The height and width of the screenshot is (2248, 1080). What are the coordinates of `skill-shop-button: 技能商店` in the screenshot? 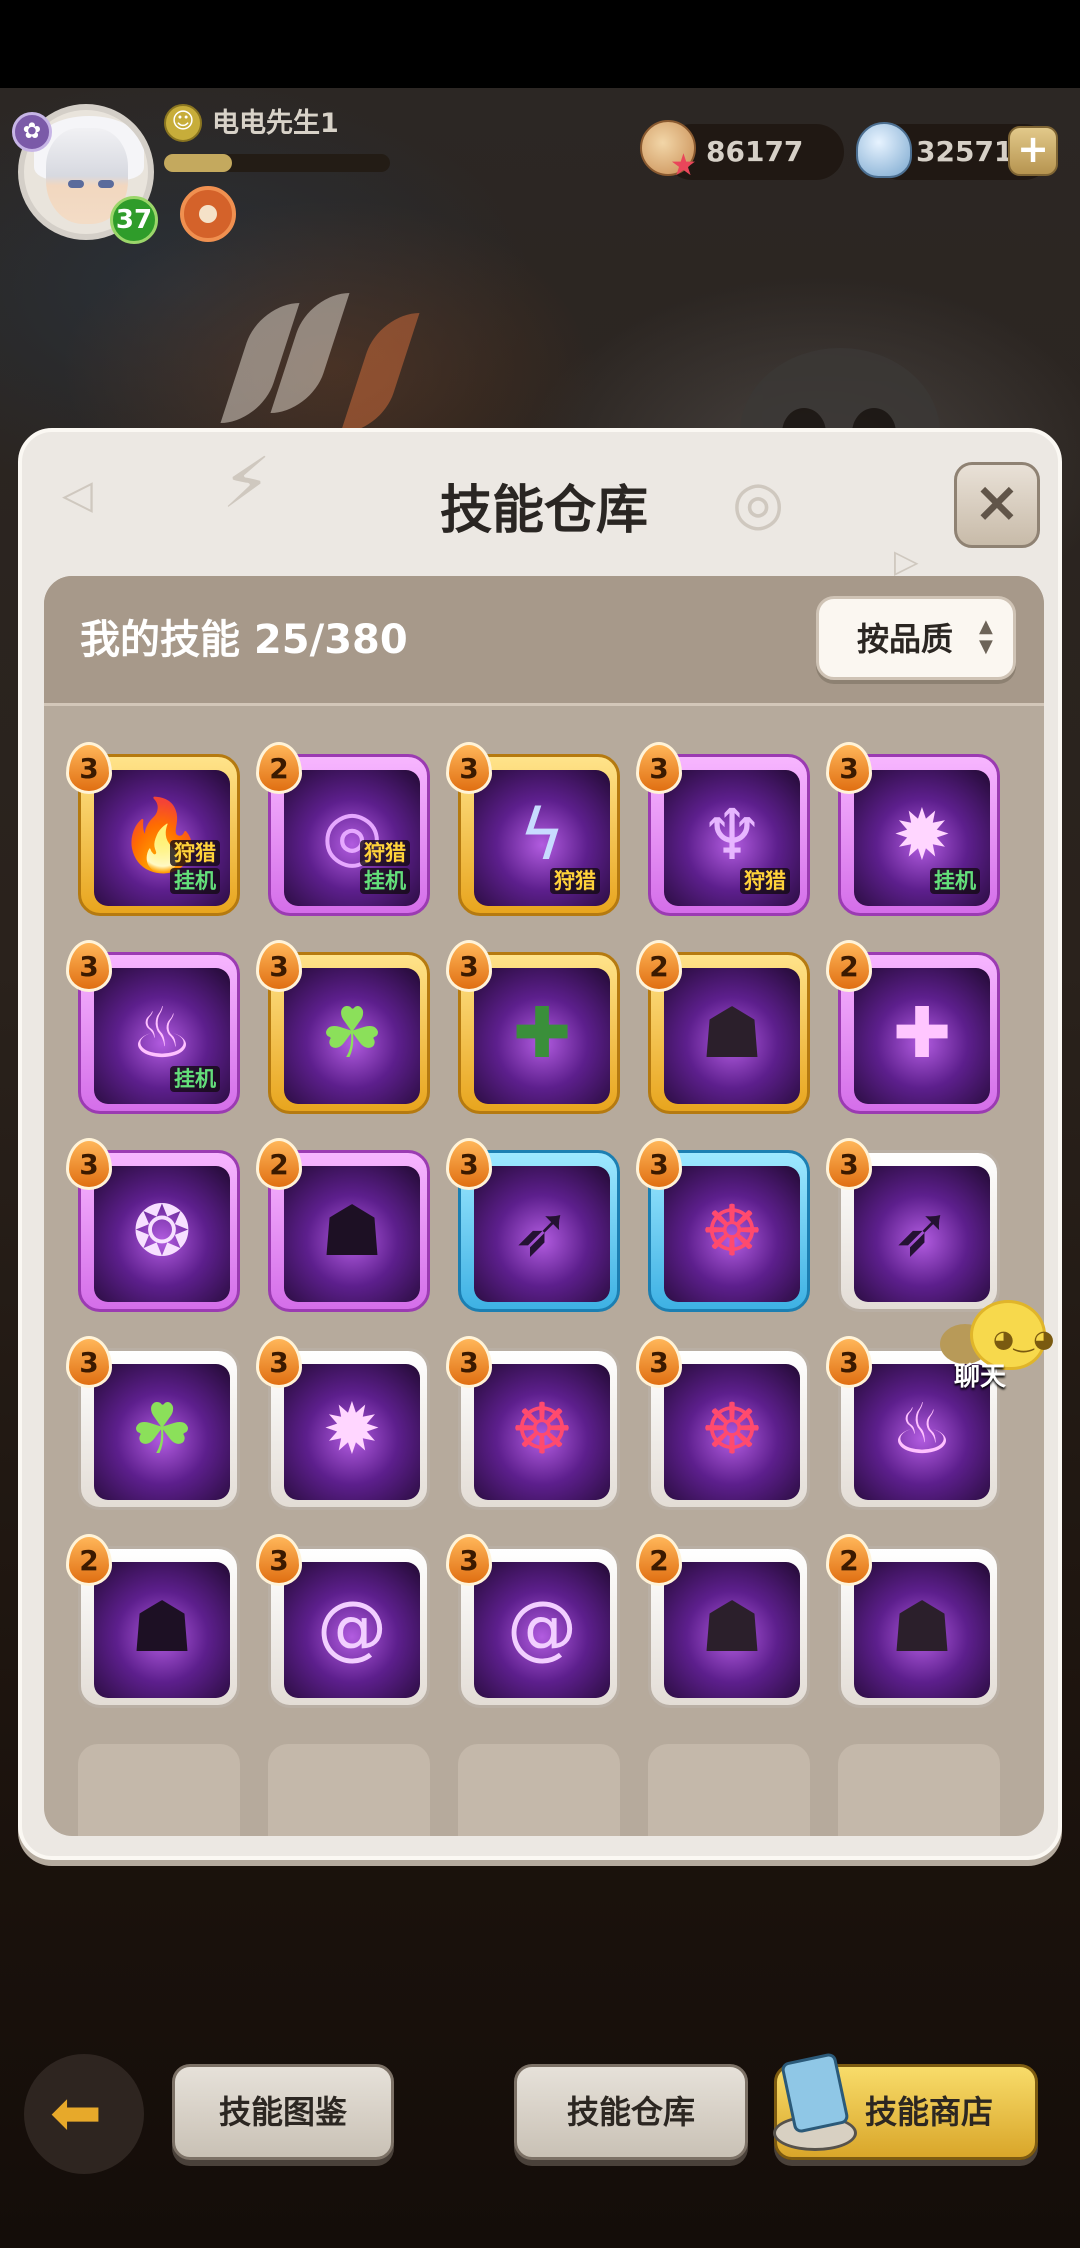 It's located at (905, 2105).